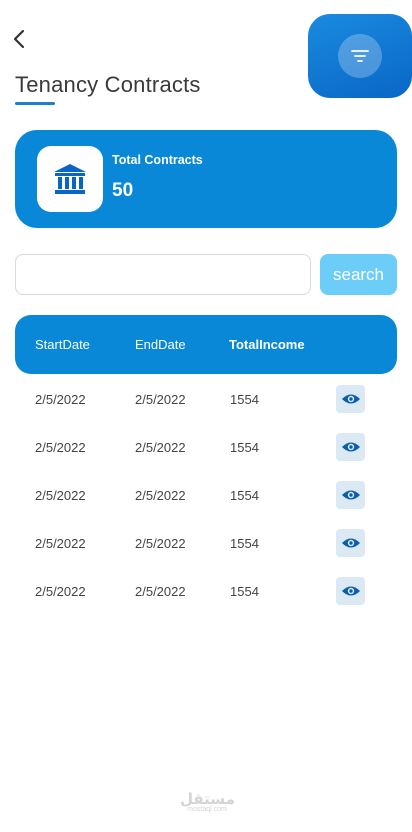 The image size is (412, 832). What do you see at coordinates (123, 190) in the screenshot?
I see `summary-value: 50` at bounding box center [123, 190].